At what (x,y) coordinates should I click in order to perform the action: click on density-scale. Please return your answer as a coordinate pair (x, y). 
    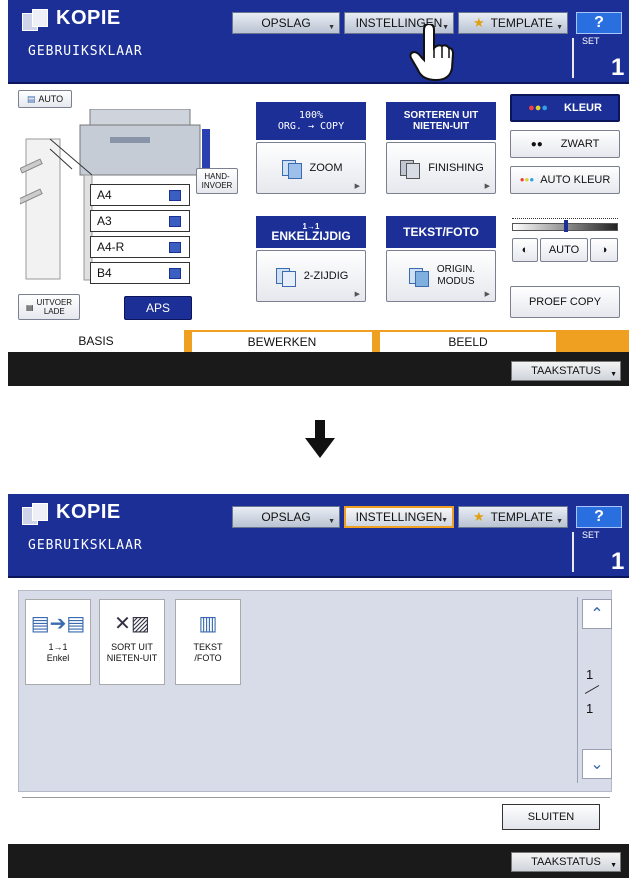
    Looking at the image, I should click on (565, 225).